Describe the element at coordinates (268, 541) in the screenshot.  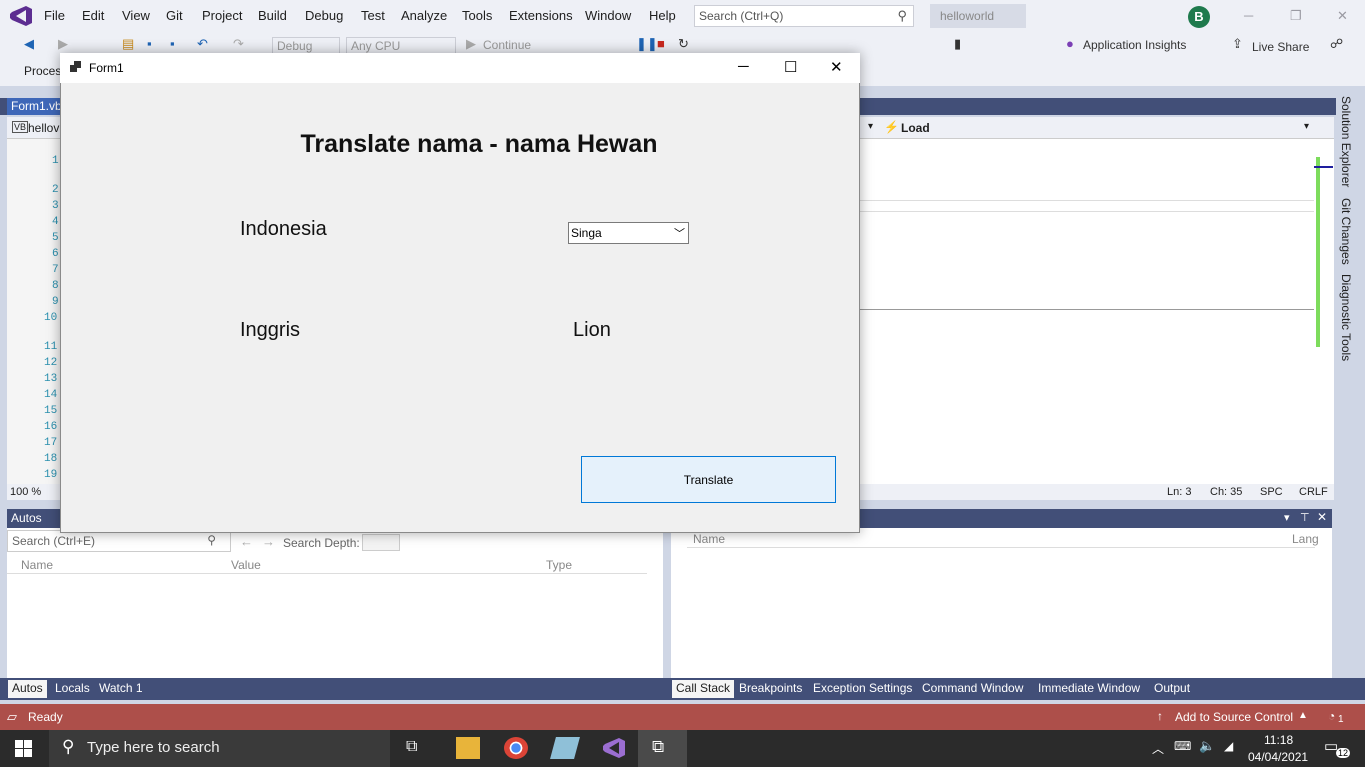
I see `arrow-right-icon: →` at that location.